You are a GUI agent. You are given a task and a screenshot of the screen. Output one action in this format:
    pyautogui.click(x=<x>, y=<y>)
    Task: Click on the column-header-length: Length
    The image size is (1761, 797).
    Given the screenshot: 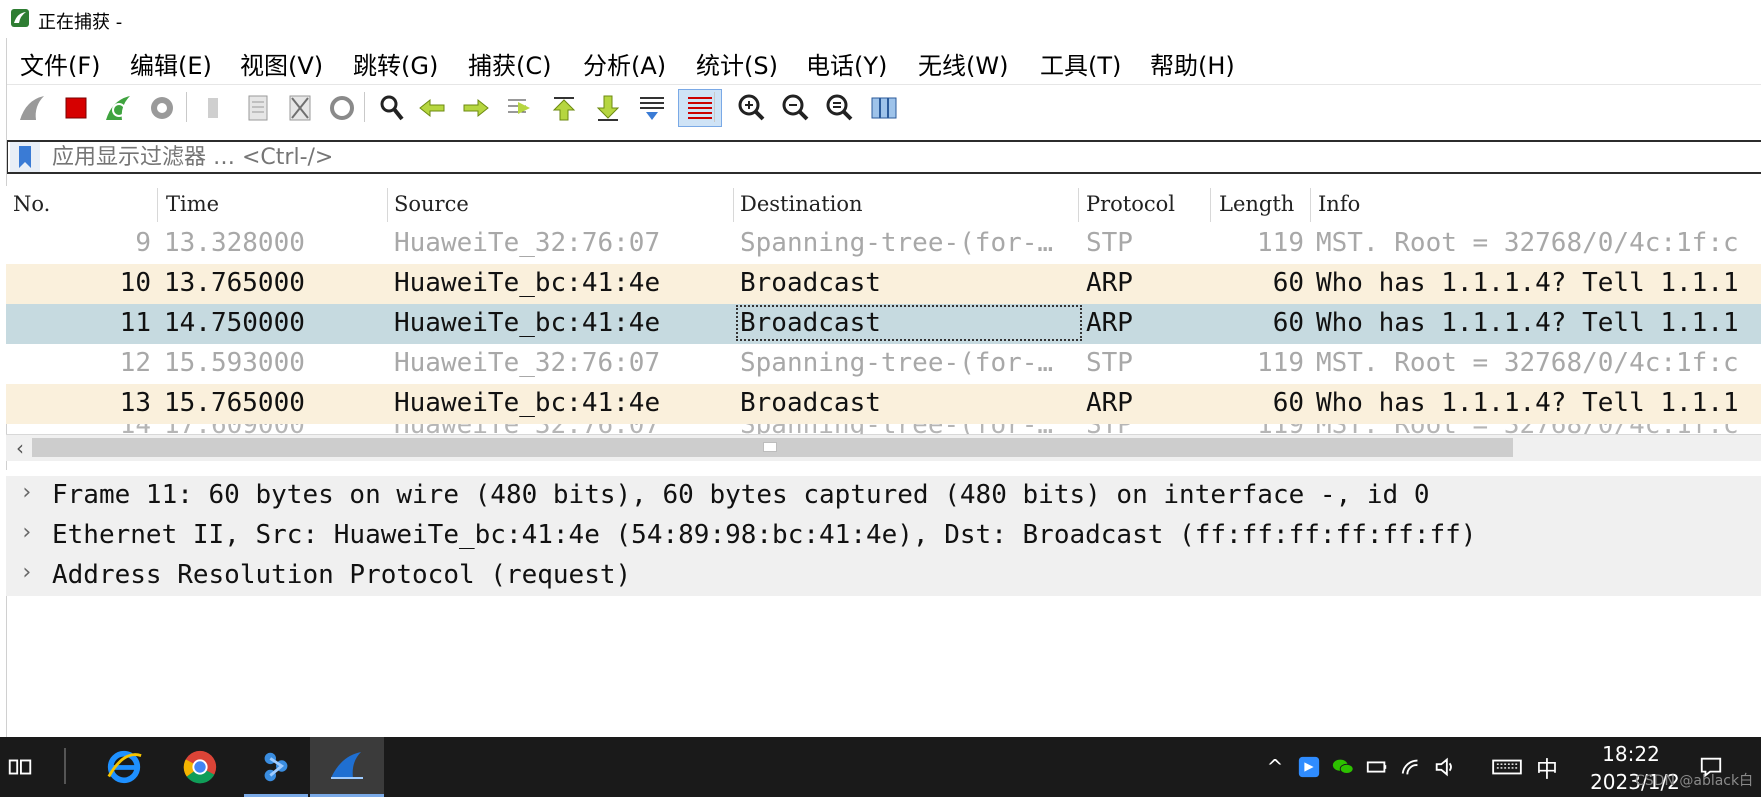 What is the action you would take?
    pyautogui.click(x=1256, y=204)
    